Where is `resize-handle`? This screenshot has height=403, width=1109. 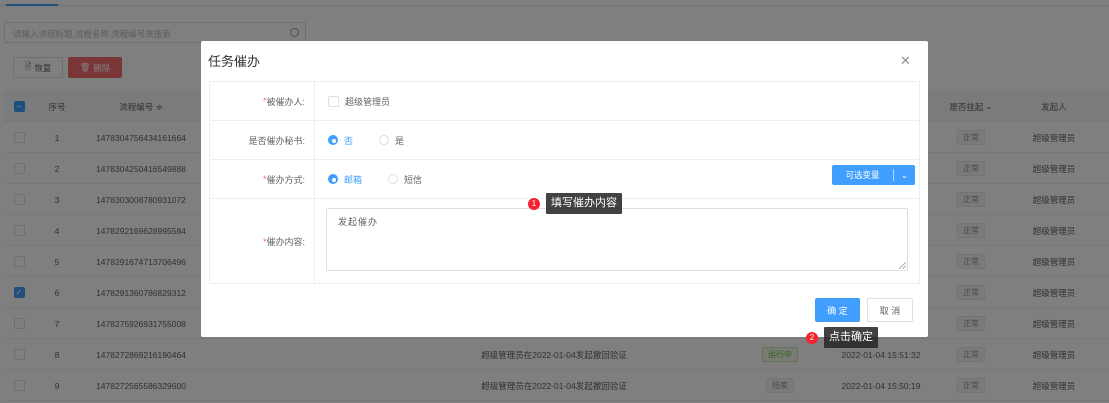 resize-handle is located at coordinates (902, 265).